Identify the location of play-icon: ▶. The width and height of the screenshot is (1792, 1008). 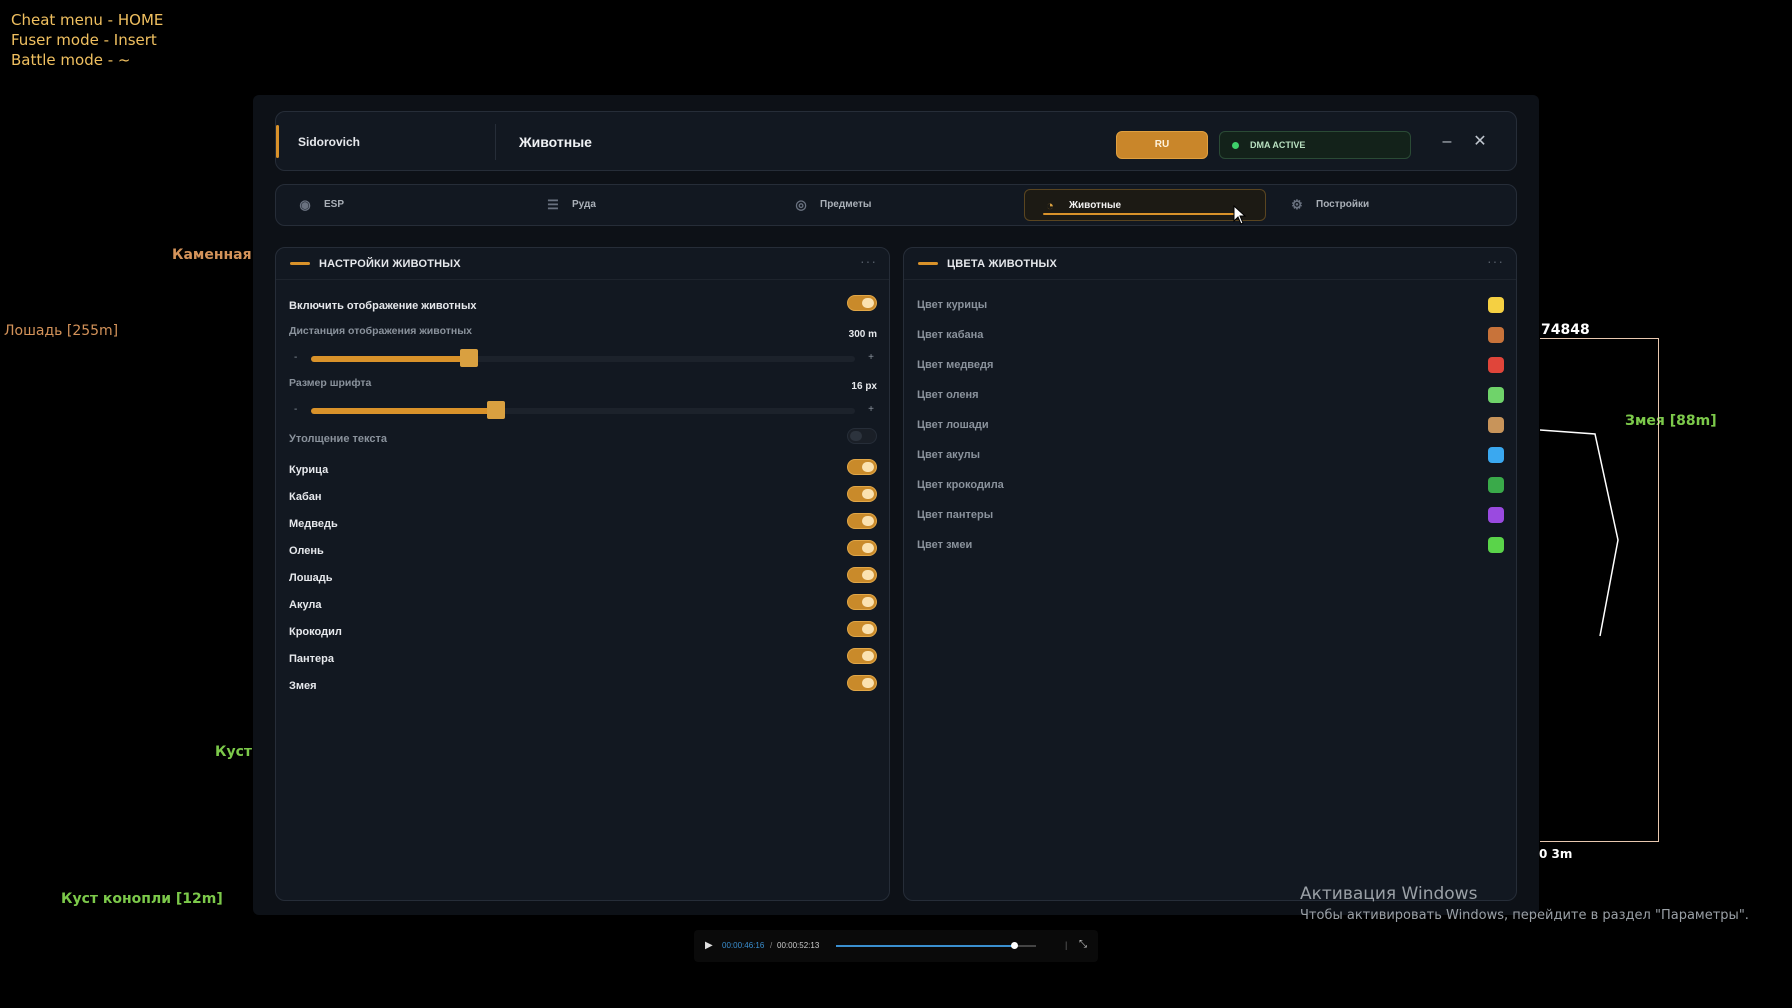
(709, 945).